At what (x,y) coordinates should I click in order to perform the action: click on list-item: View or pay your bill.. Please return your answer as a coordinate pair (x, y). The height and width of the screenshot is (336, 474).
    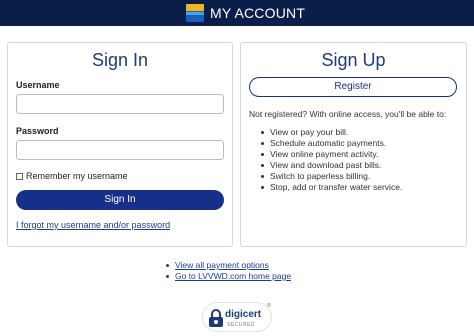
    Looking at the image, I should click on (331, 132).